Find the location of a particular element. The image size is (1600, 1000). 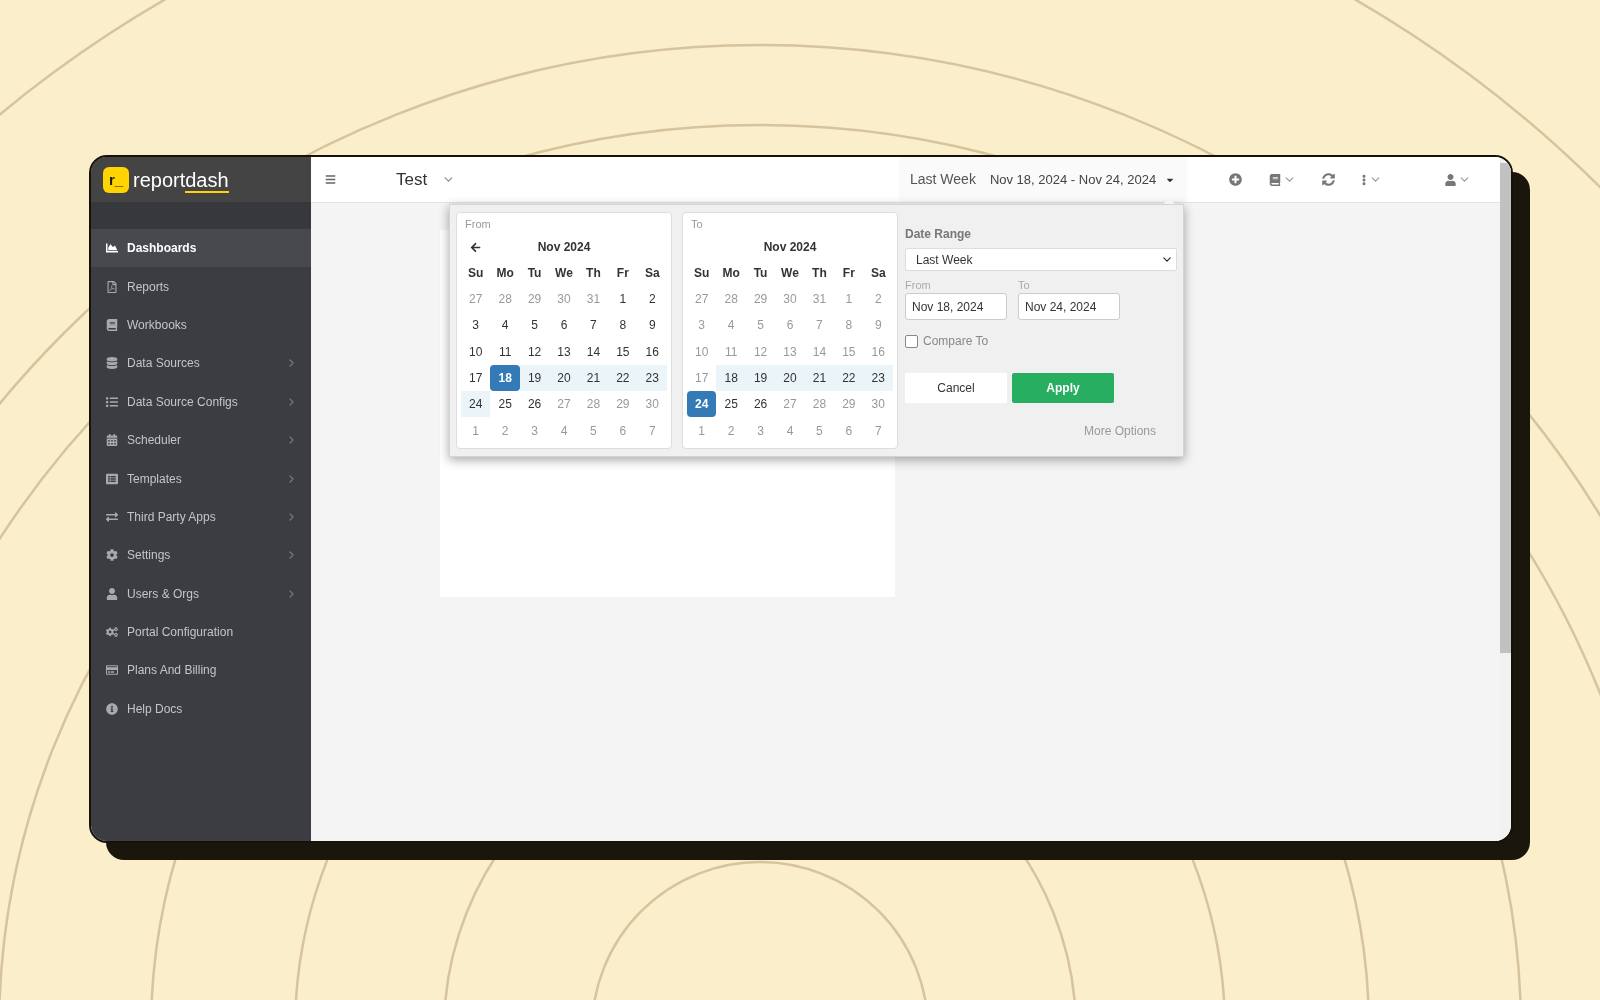

calendar-day: 10 is located at coordinates (702, 351).